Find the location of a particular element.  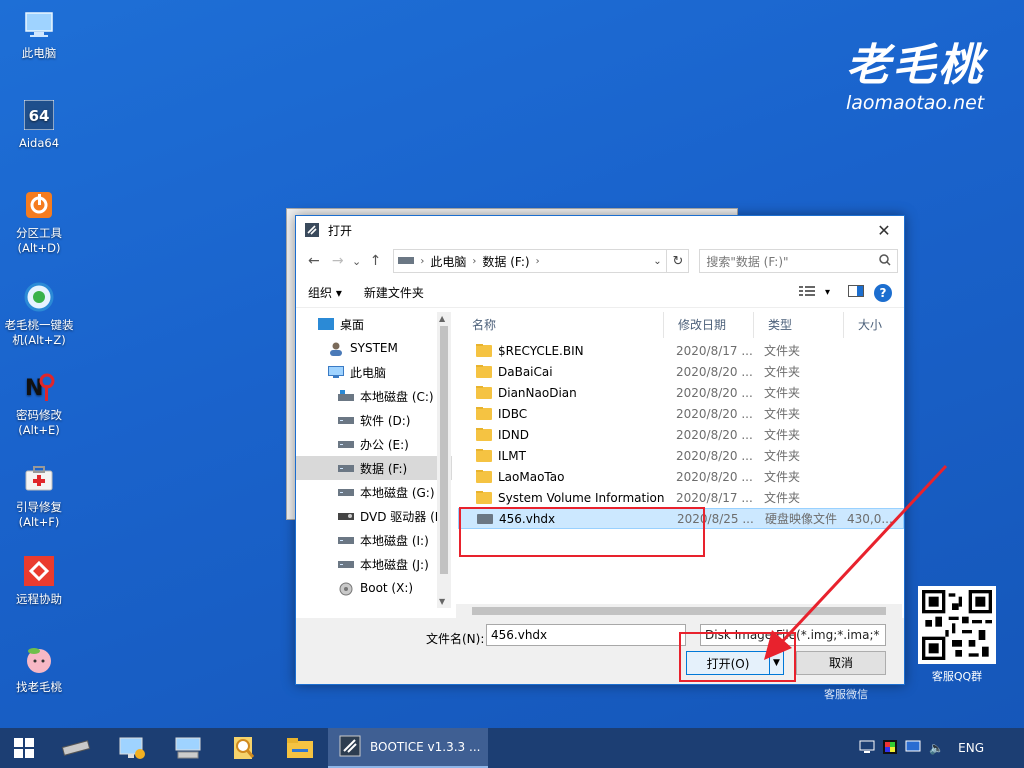

file-name-cell: System Volume Information is located at coordinates (561, 497).